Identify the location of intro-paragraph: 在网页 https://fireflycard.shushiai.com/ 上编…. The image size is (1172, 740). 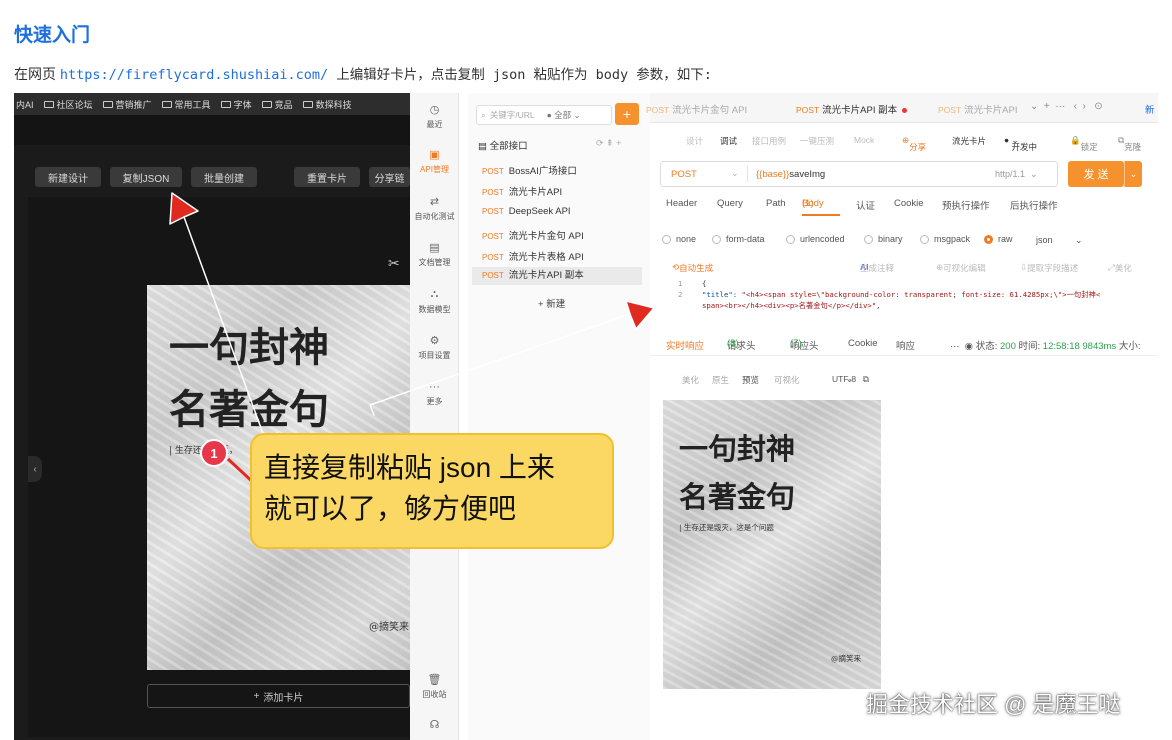
(363, 73).